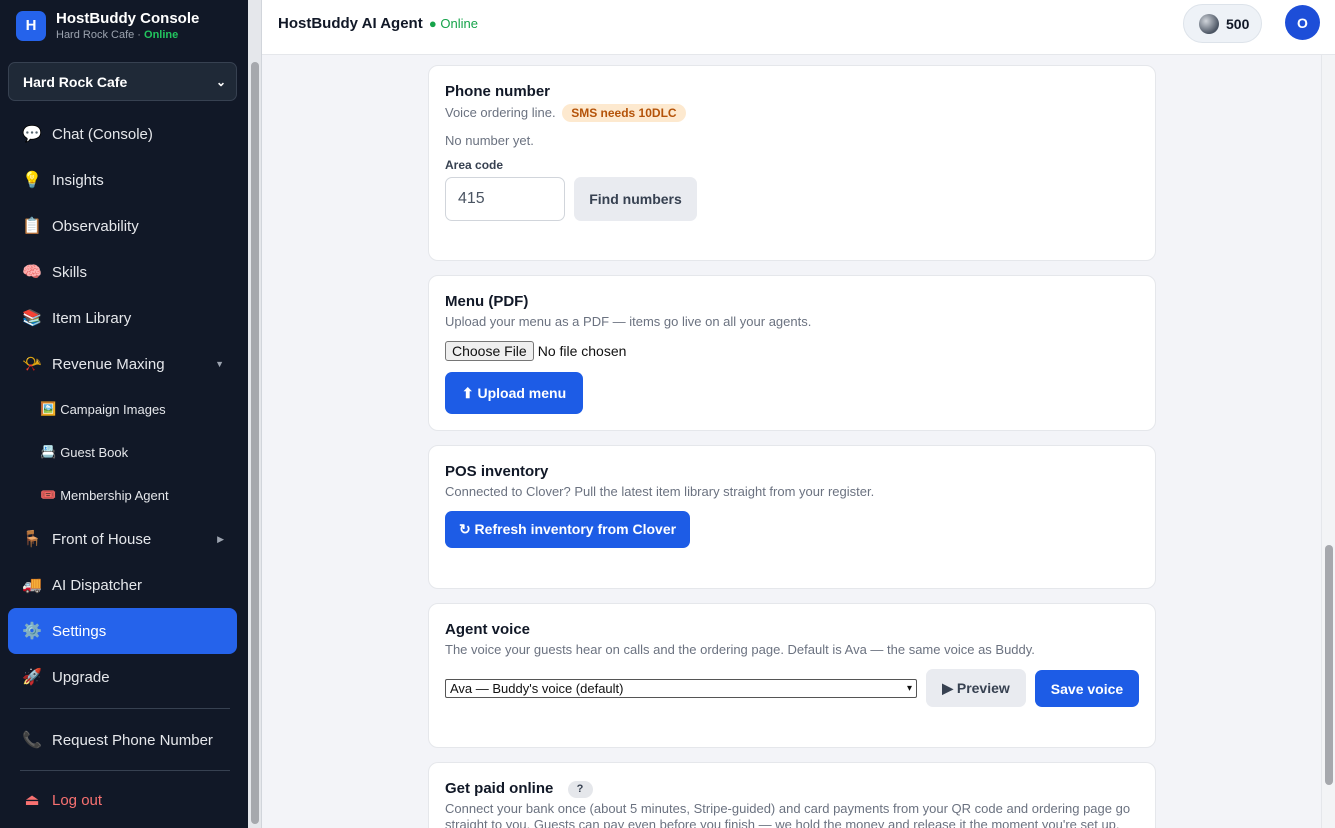 The image size is (1335, 828). I want to click on location-select: Hard Rock Cafe ⌄, so click(122, 81).